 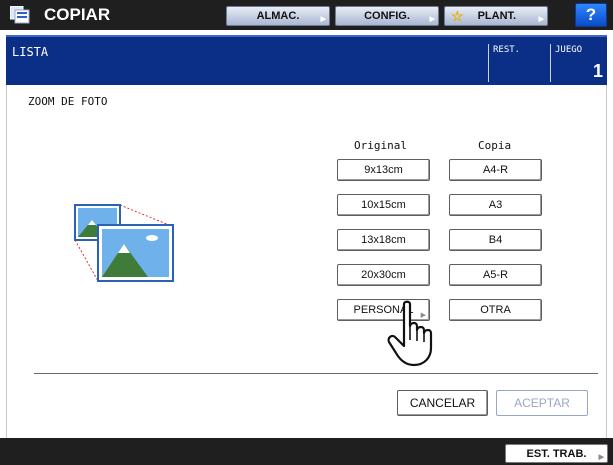 I want to click on accept-button: ACEPTAR, so click(x=542, y=403).